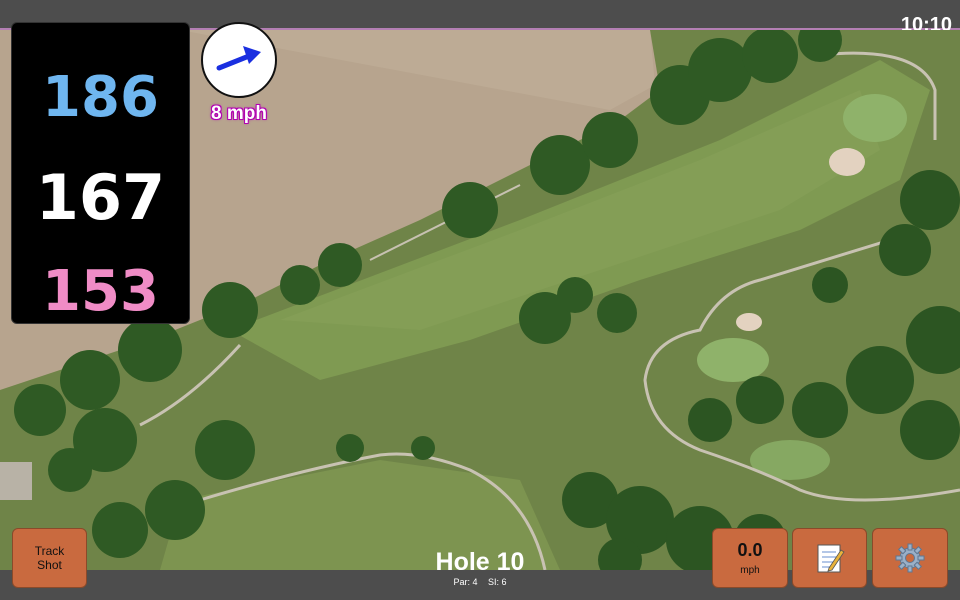  I want to click on stroke-index-label: SI: 6, so click(497, 582).